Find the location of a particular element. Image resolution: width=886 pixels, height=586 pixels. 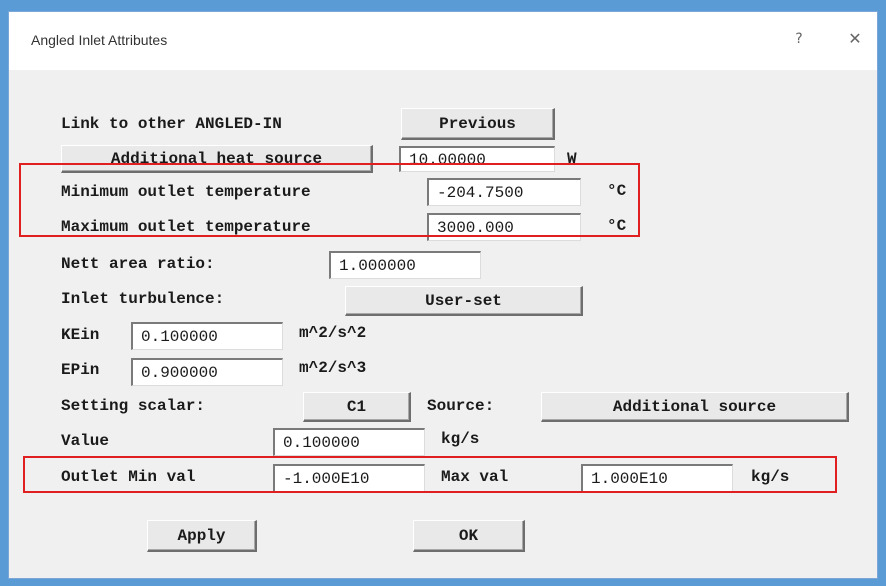

outlet-max-label: Max val is located at coordinates (475, 477).